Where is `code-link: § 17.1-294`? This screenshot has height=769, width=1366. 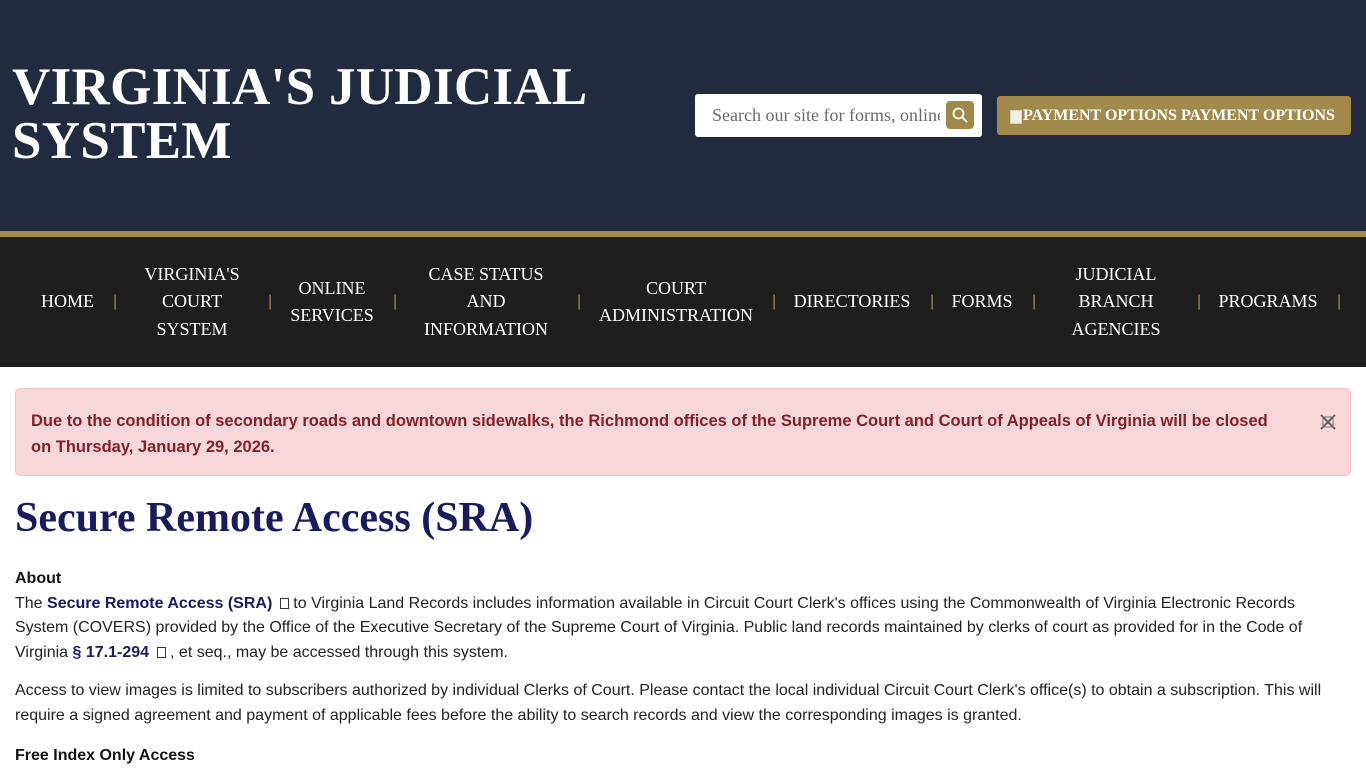
code-link: § 17.1-294 is located at coordinates (111, 652).